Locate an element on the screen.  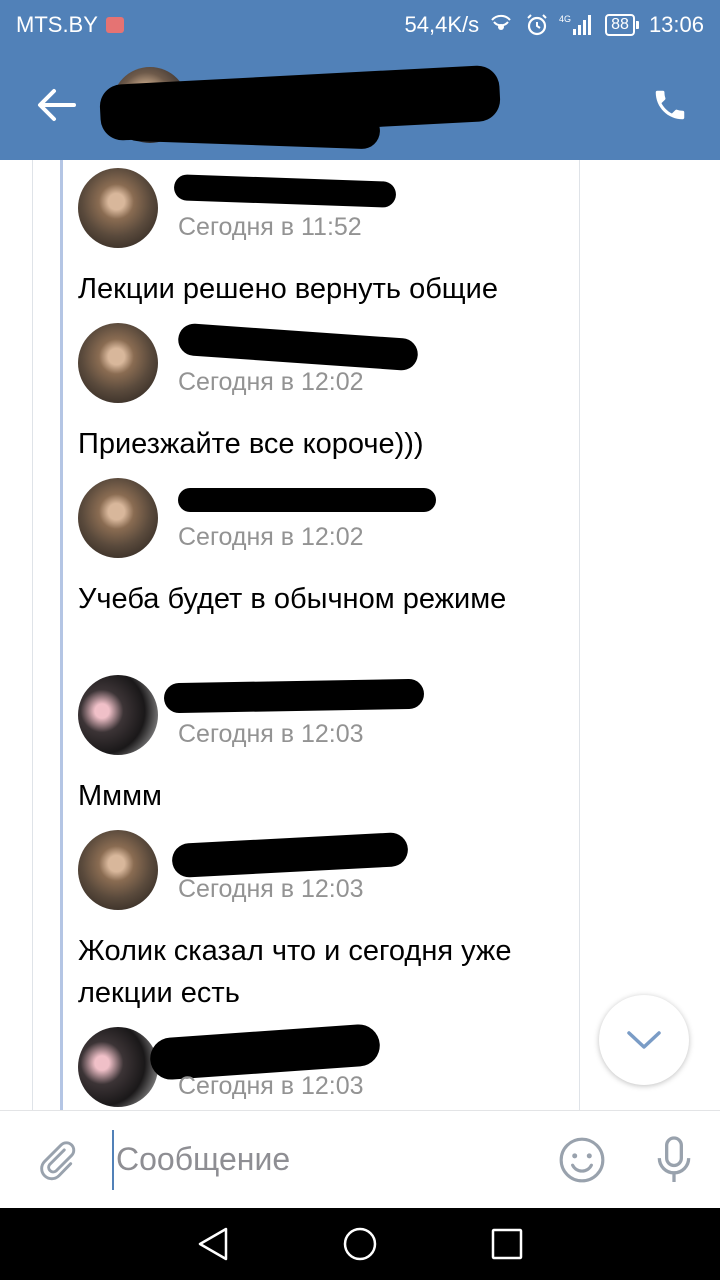
svg-text: 4G is located at coordinates (565, 19).